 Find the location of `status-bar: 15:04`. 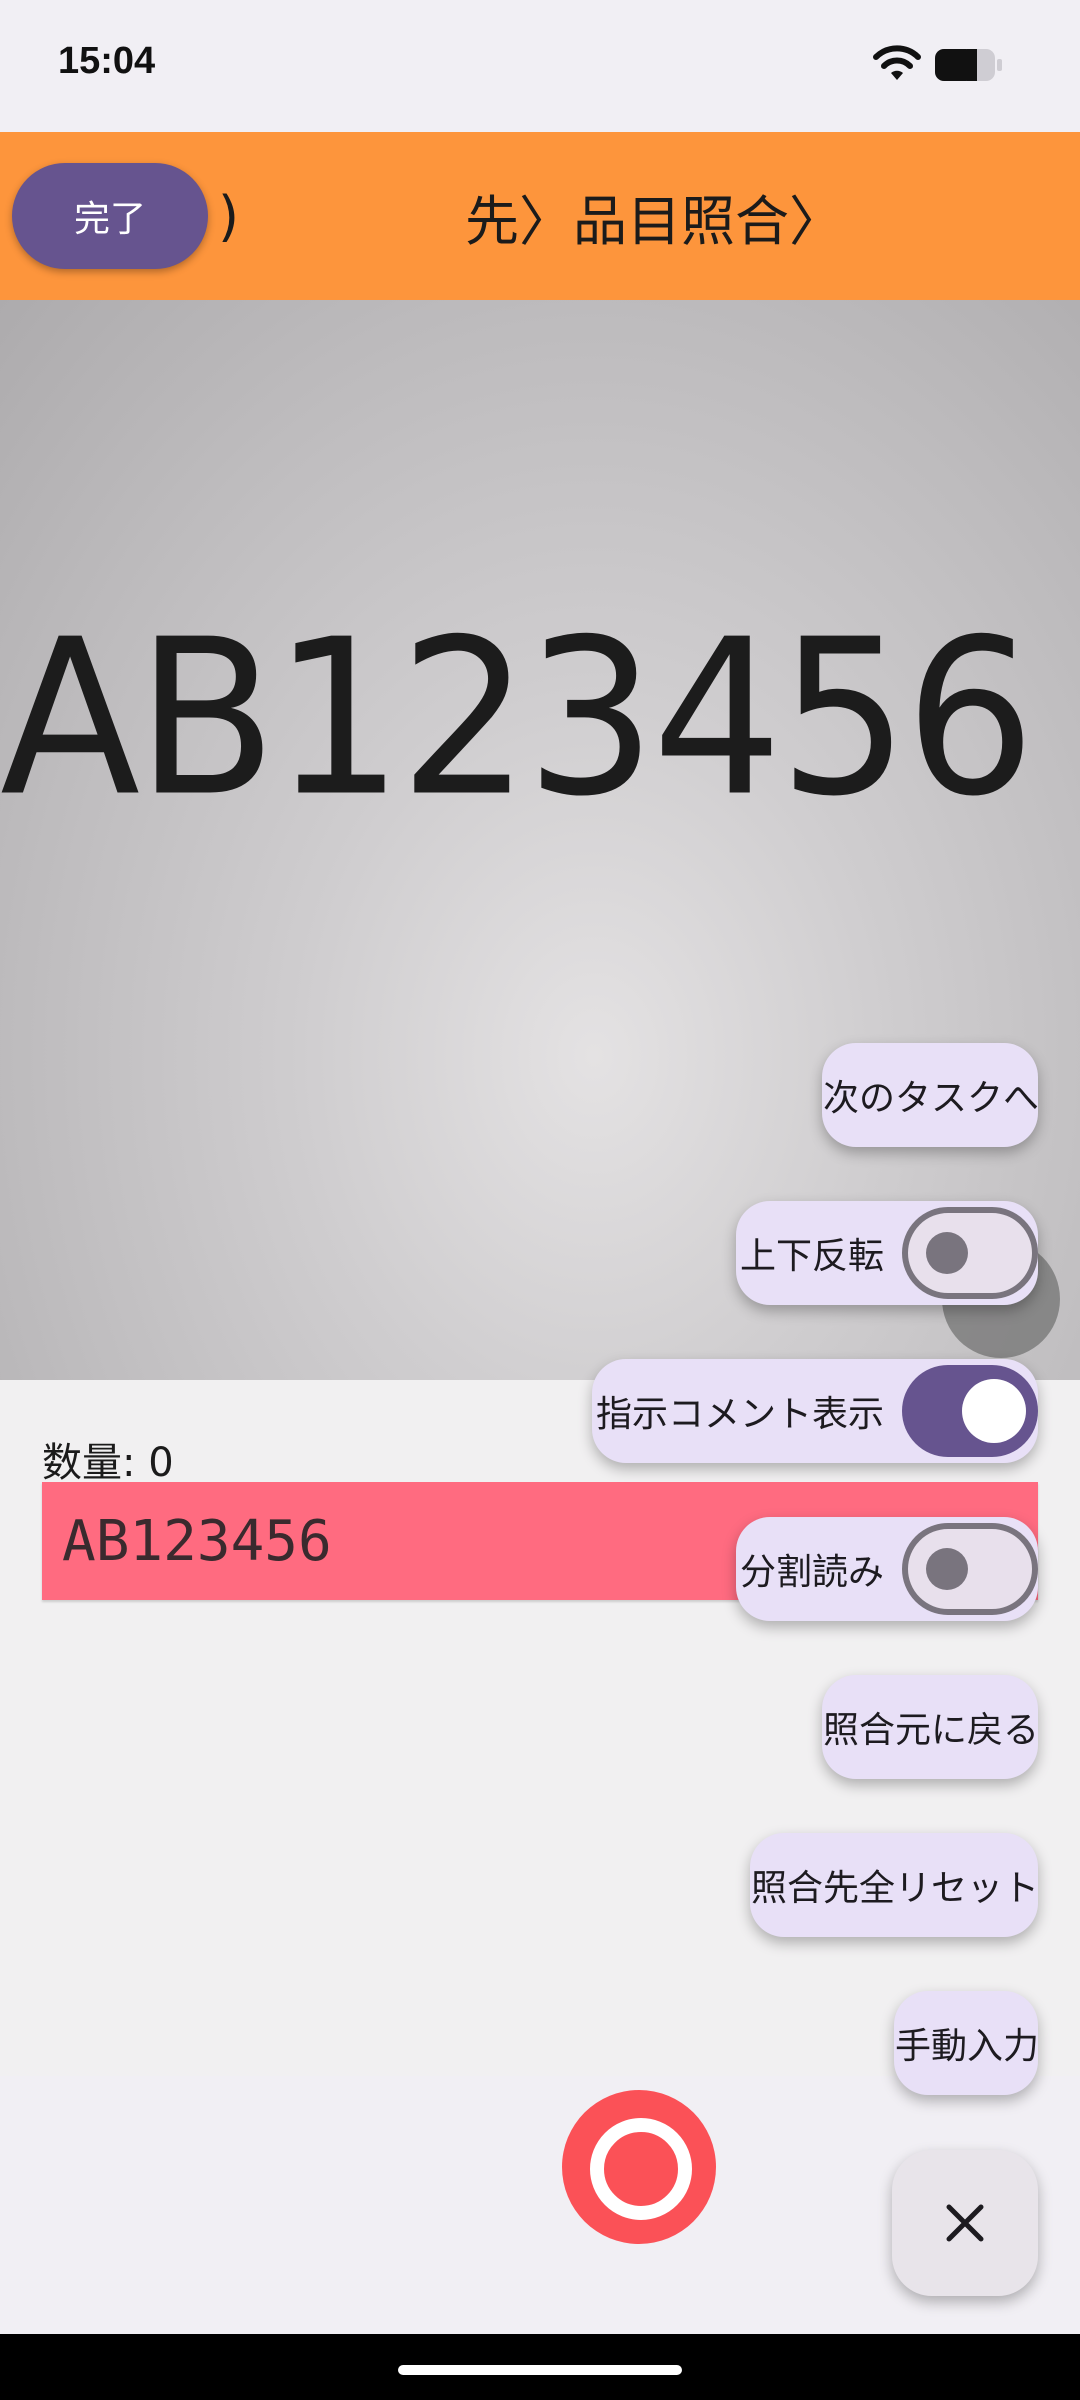

status-bar: 15:04 is located at coordinates (540, 66).